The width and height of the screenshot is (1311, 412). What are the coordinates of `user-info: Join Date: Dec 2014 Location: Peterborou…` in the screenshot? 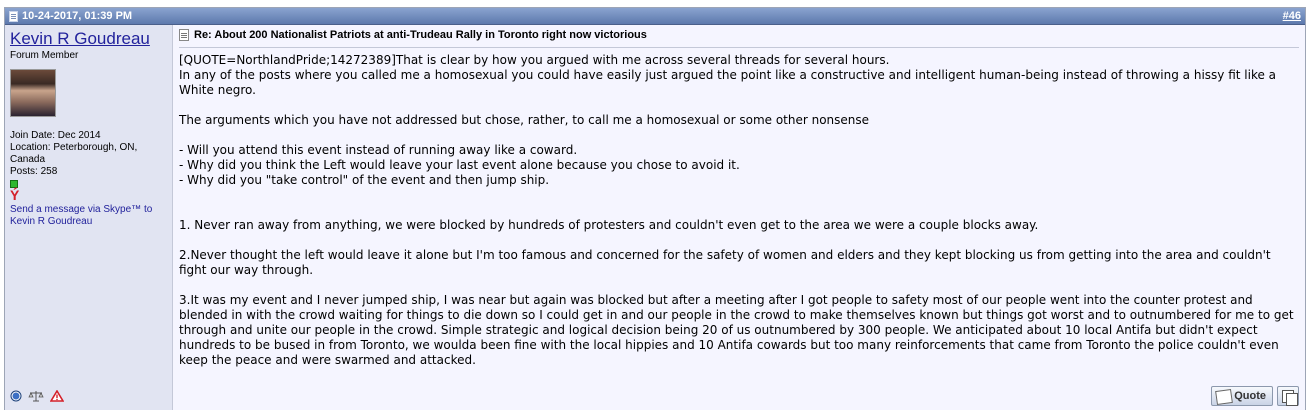 It's located at (88, 179).